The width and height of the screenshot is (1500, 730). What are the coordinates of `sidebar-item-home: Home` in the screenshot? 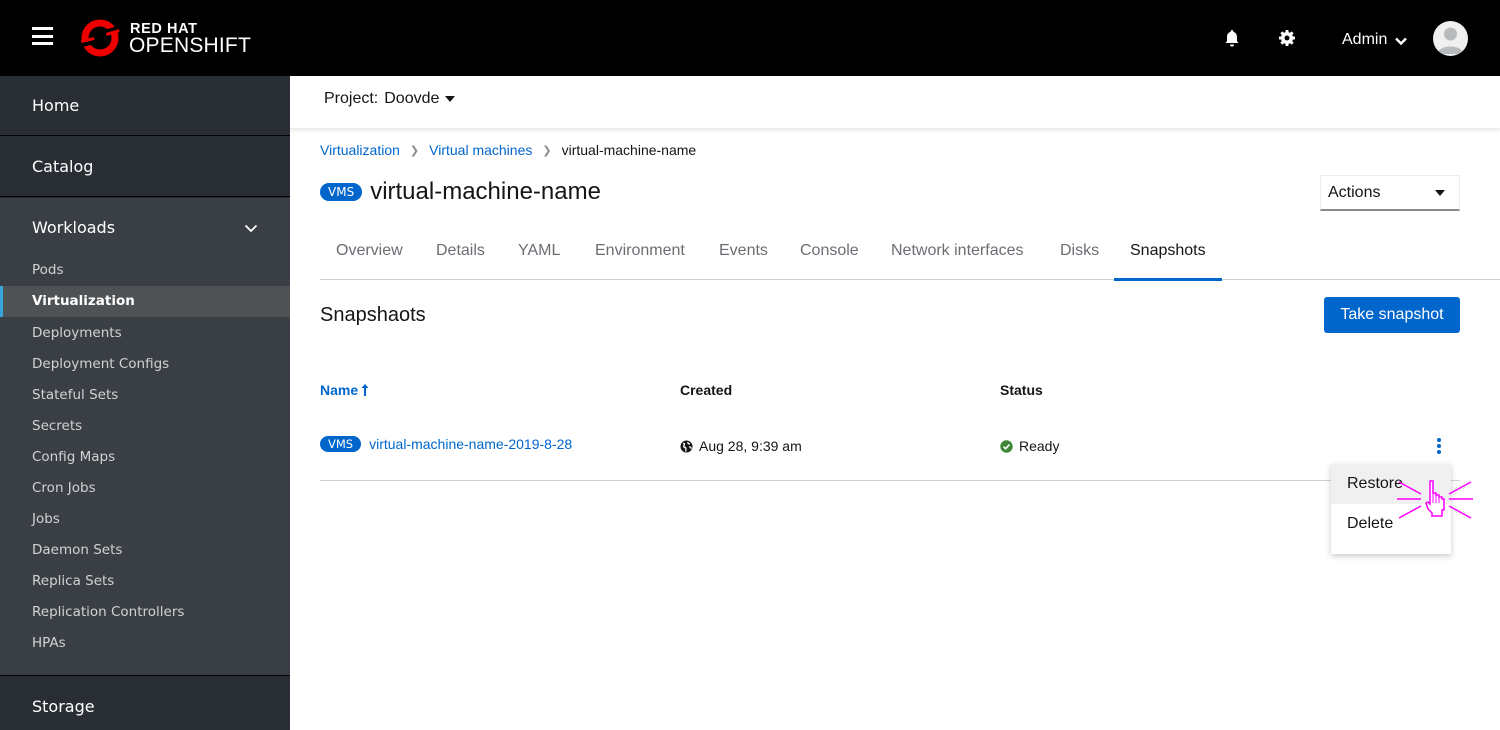 It's located at (145, 106).